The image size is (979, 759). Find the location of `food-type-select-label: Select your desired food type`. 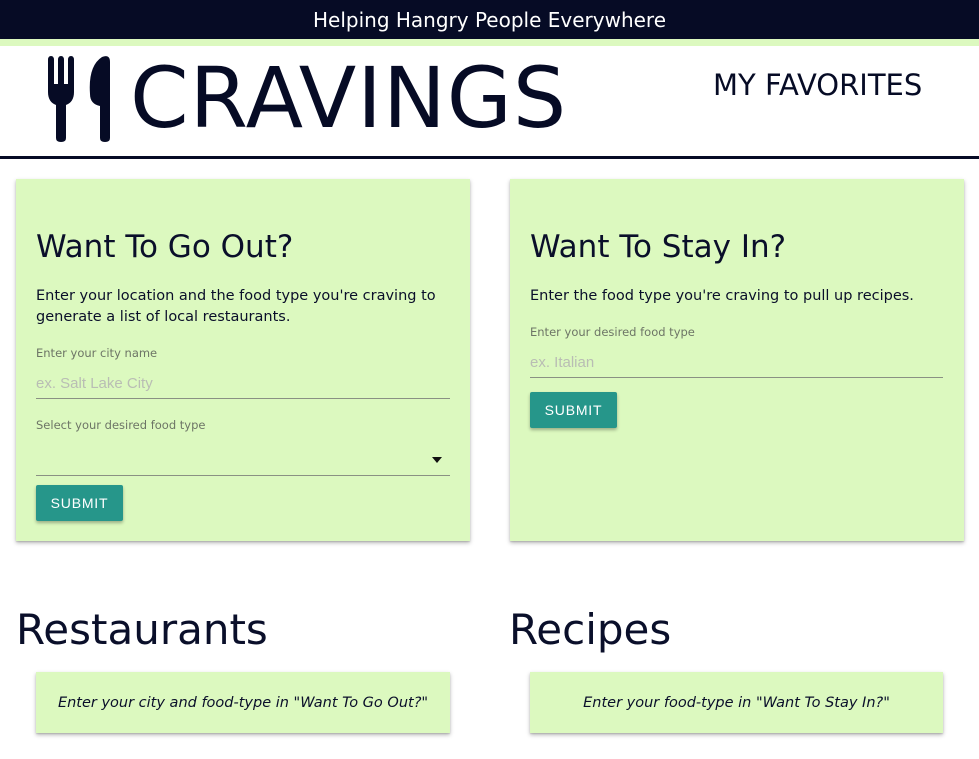

food-type-select-label: Select your desired food type is located at coordinates (121, 425).